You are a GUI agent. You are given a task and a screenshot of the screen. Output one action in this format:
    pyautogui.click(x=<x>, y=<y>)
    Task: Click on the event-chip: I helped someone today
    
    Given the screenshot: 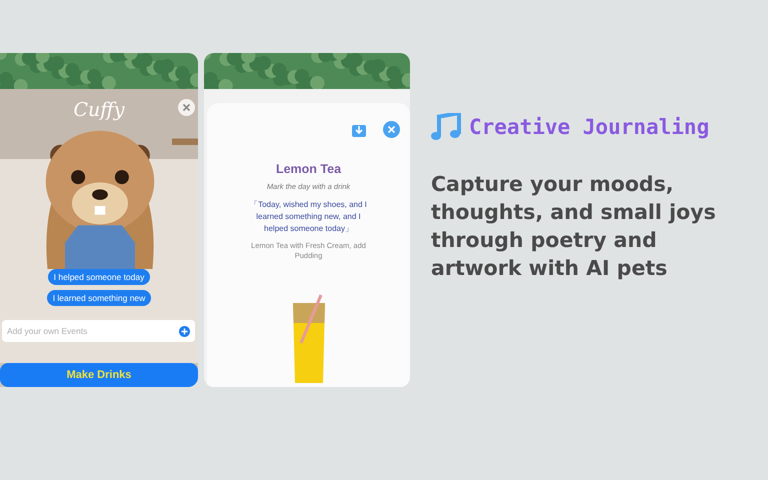 What is the action you would take?
    pyautogui.click(x=99, y=277)
    